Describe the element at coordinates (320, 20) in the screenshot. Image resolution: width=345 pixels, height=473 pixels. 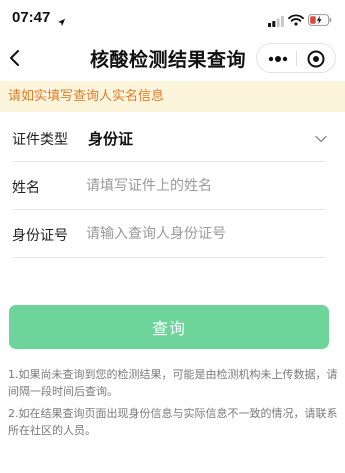
I see `battery-charging-icon` at that location.